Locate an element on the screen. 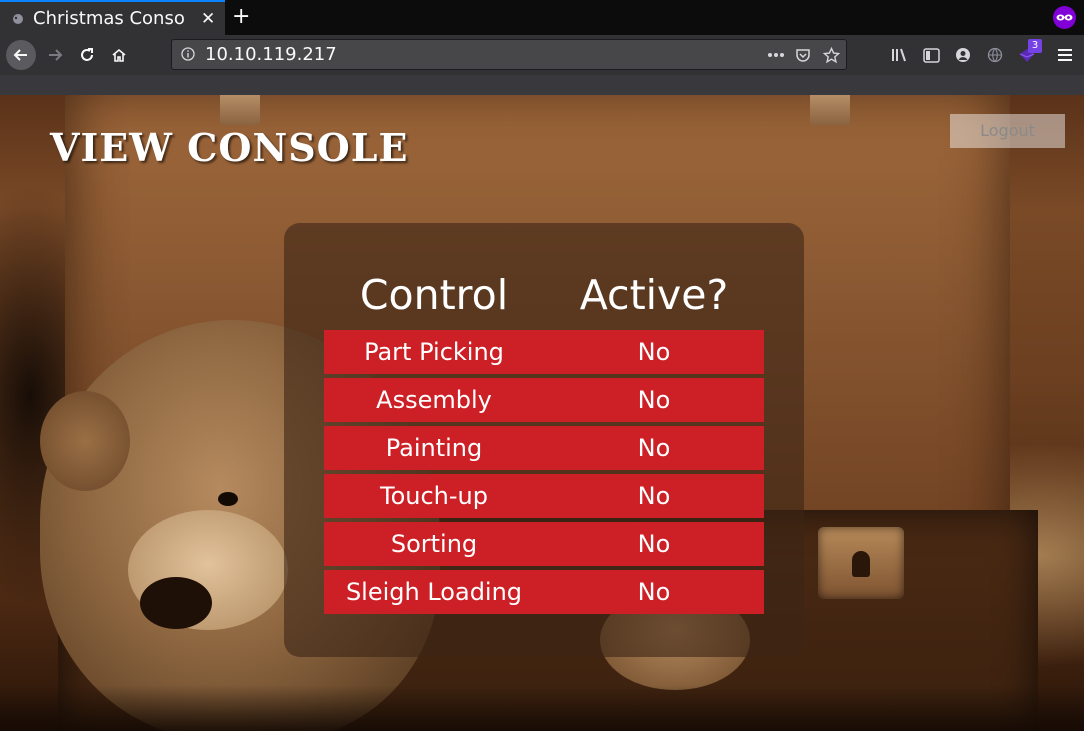 Image resolution: width=1084 pixels, height=731 pixels. keyhole is located at coordinates (861, 564).